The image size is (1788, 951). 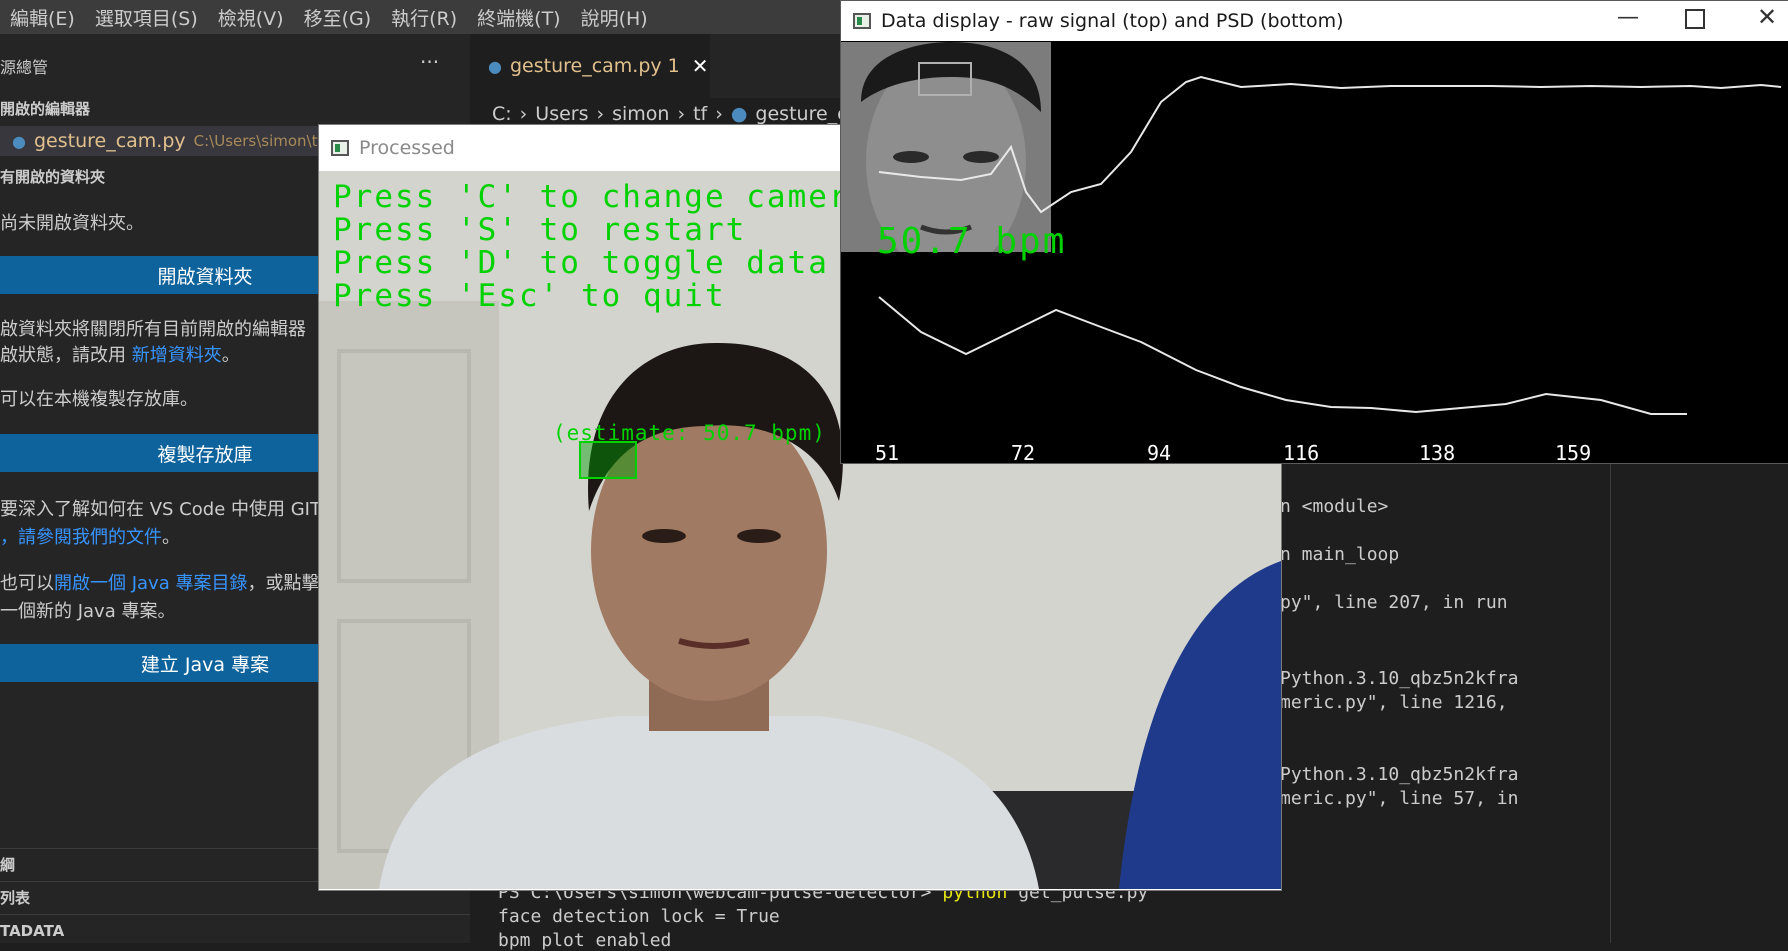 What do you see at coordinates (27, 583) in the screenshot?
I see `para-text: 也可以` at bounding box center [27, 583].